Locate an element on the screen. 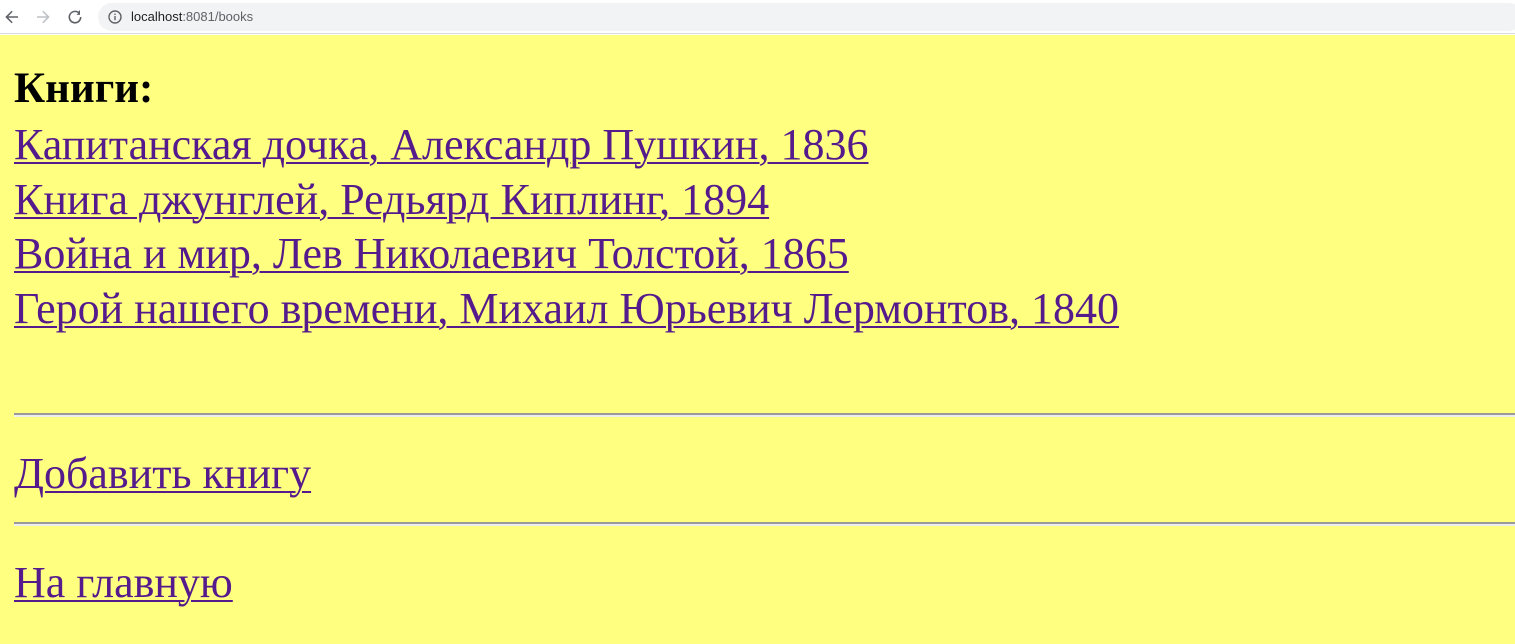  back-button is located at coordinates (12, 17).